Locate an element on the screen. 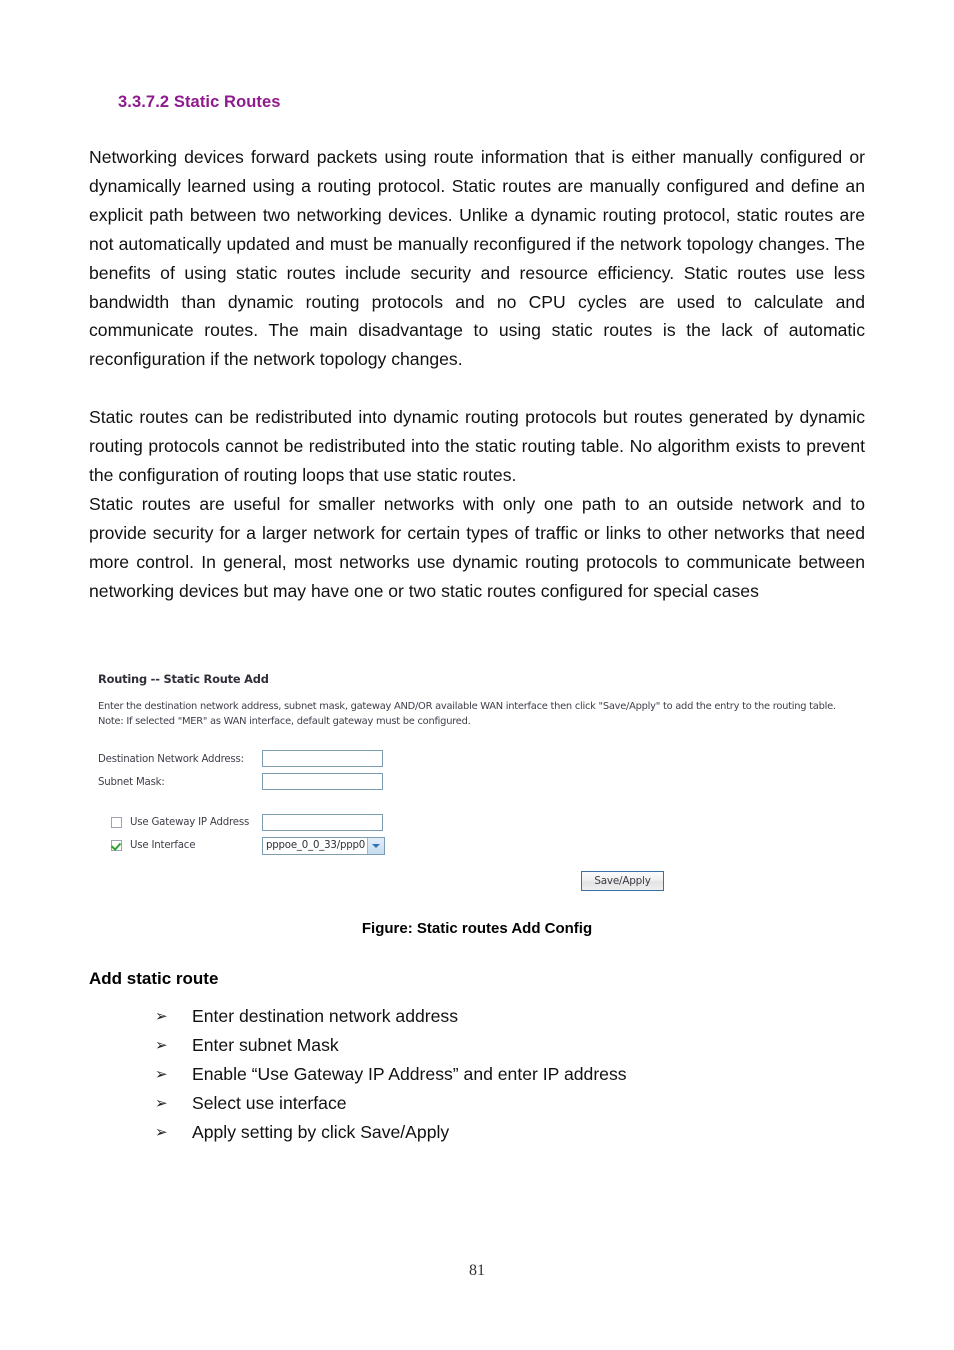 The width and height of the screenshot is (954, 1350). gateway-ip-input is located at coordinates (322, 822).